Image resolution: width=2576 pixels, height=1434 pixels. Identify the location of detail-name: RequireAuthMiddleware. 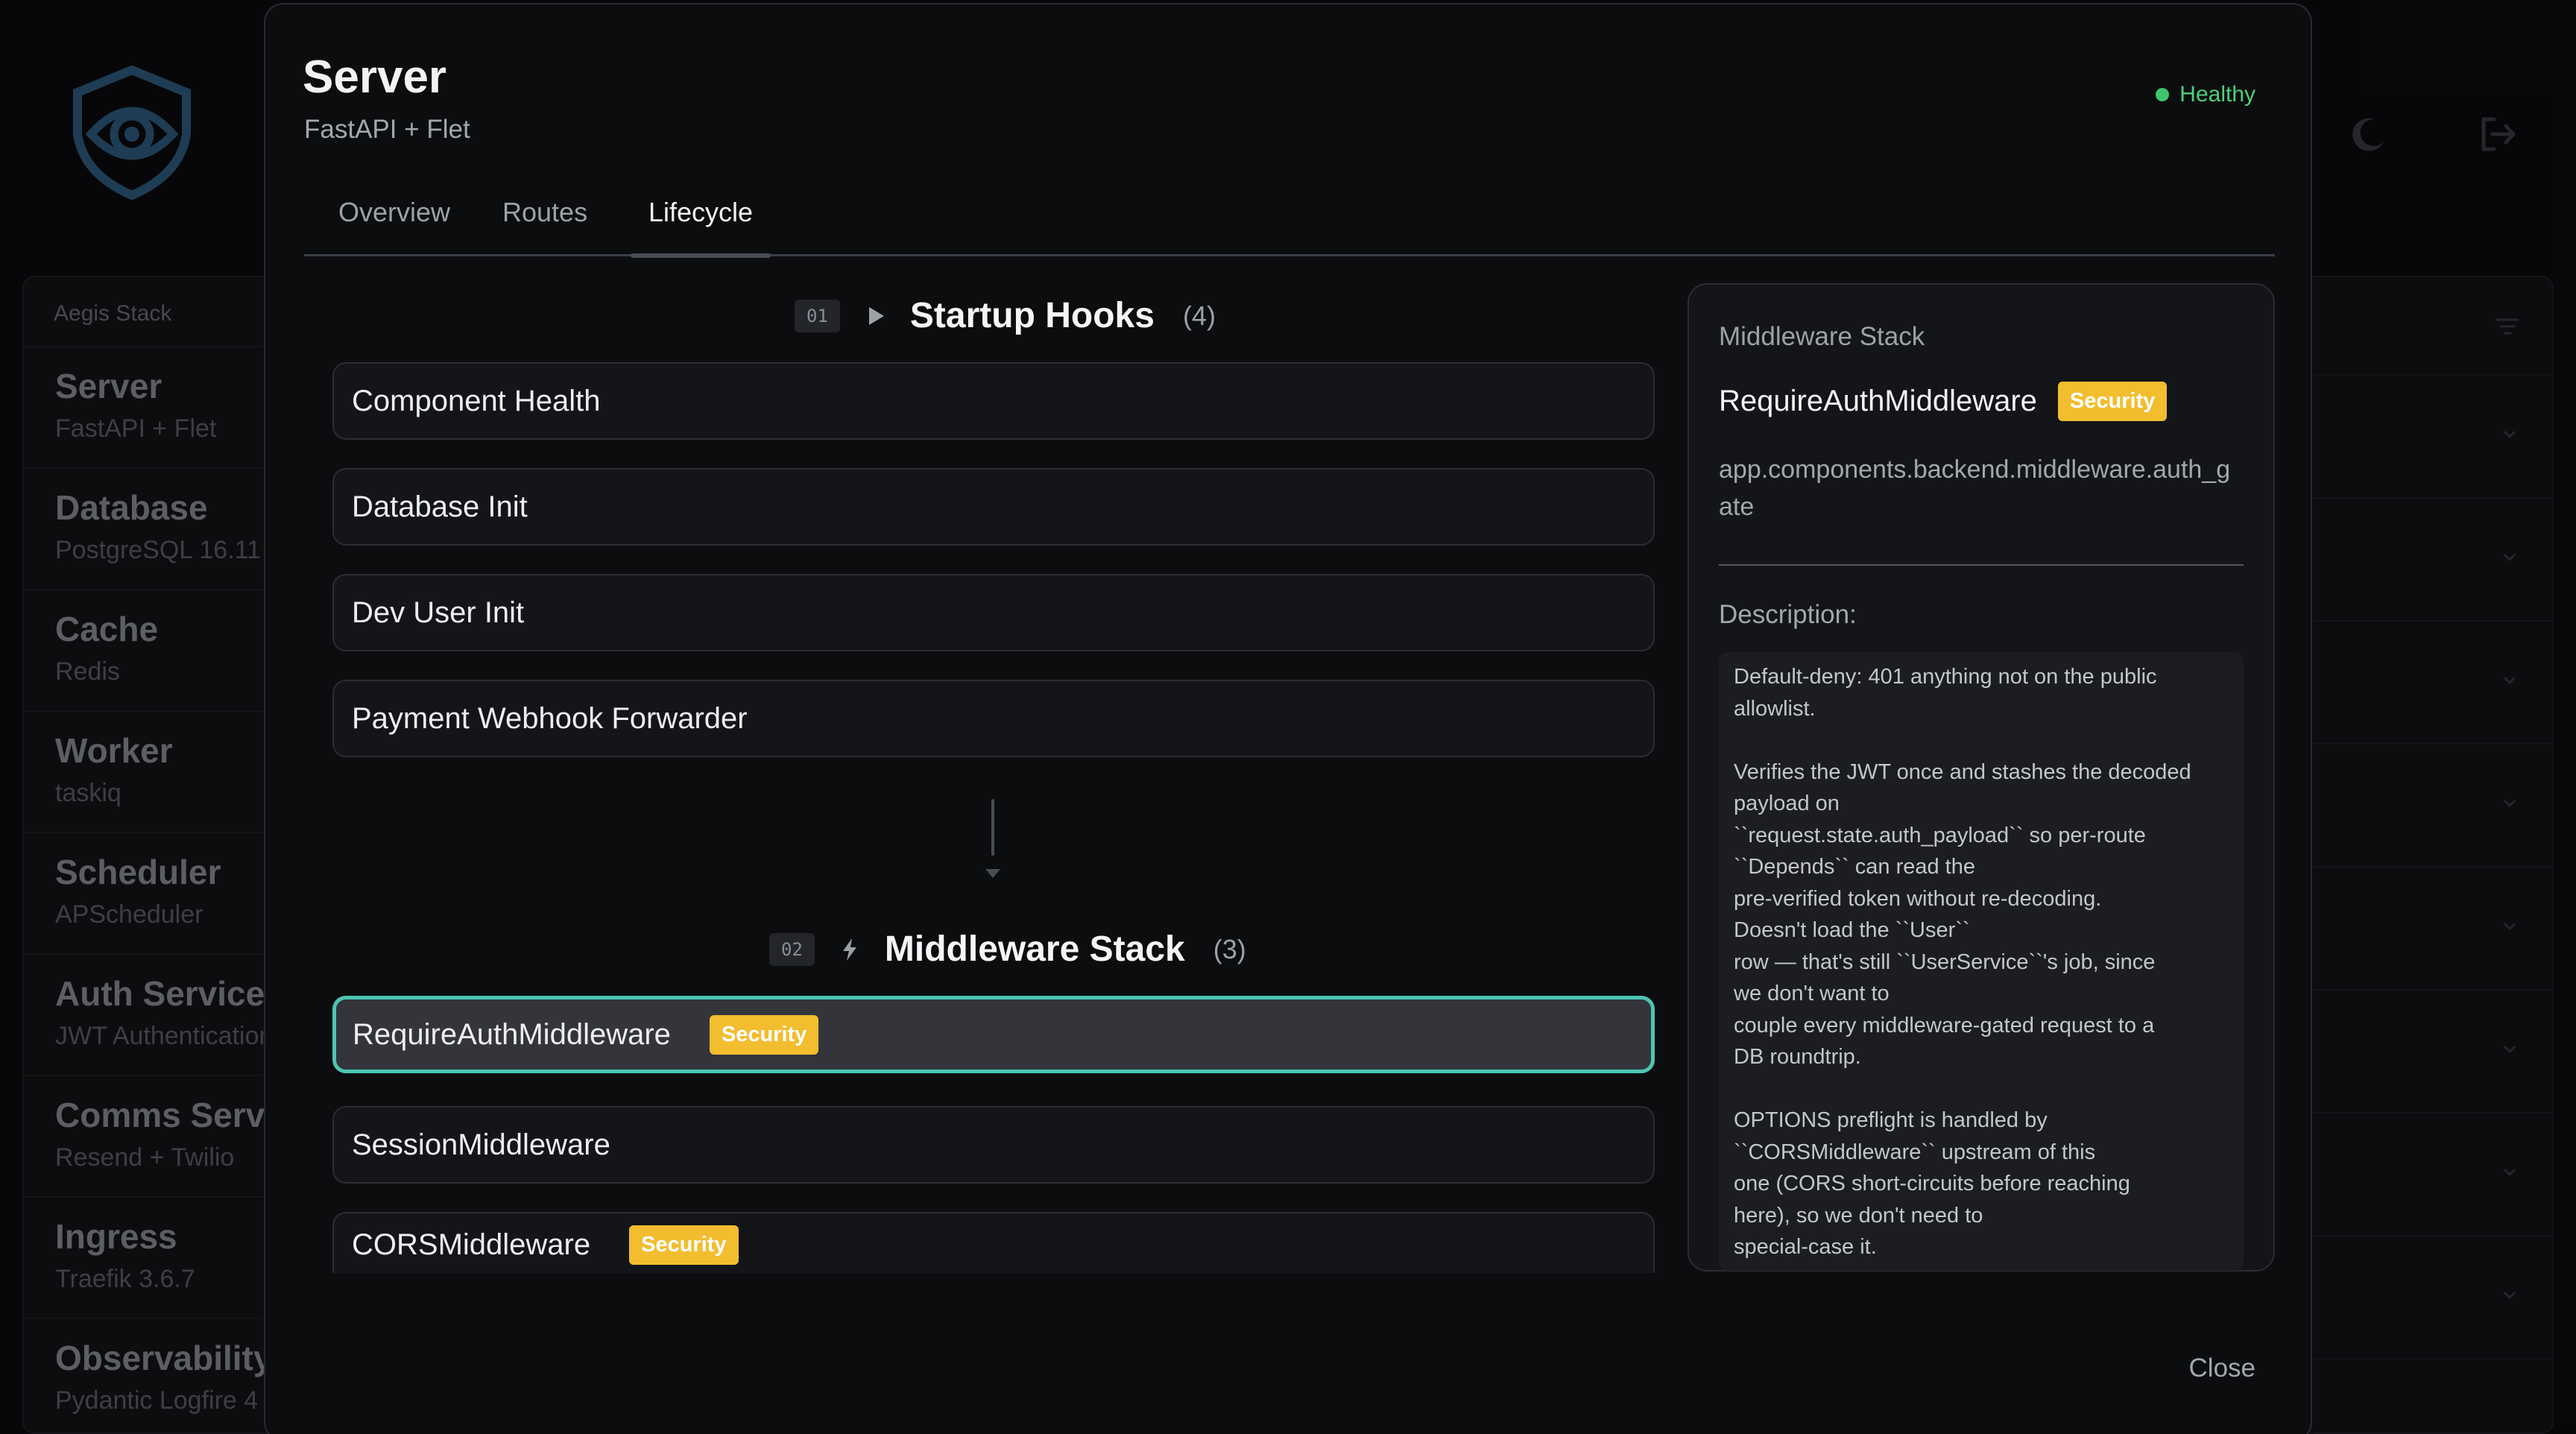
(1878, 401).